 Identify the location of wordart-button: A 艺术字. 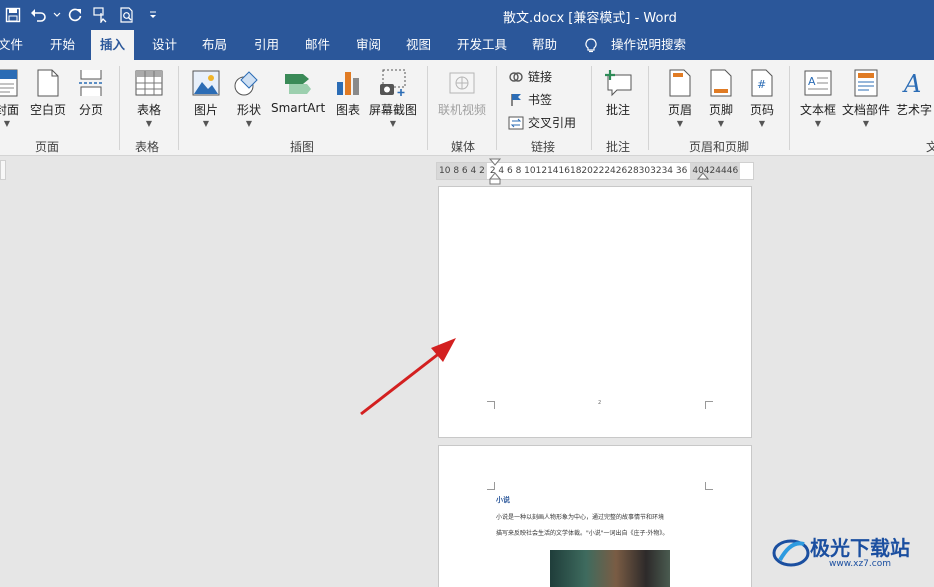
(914, 93).